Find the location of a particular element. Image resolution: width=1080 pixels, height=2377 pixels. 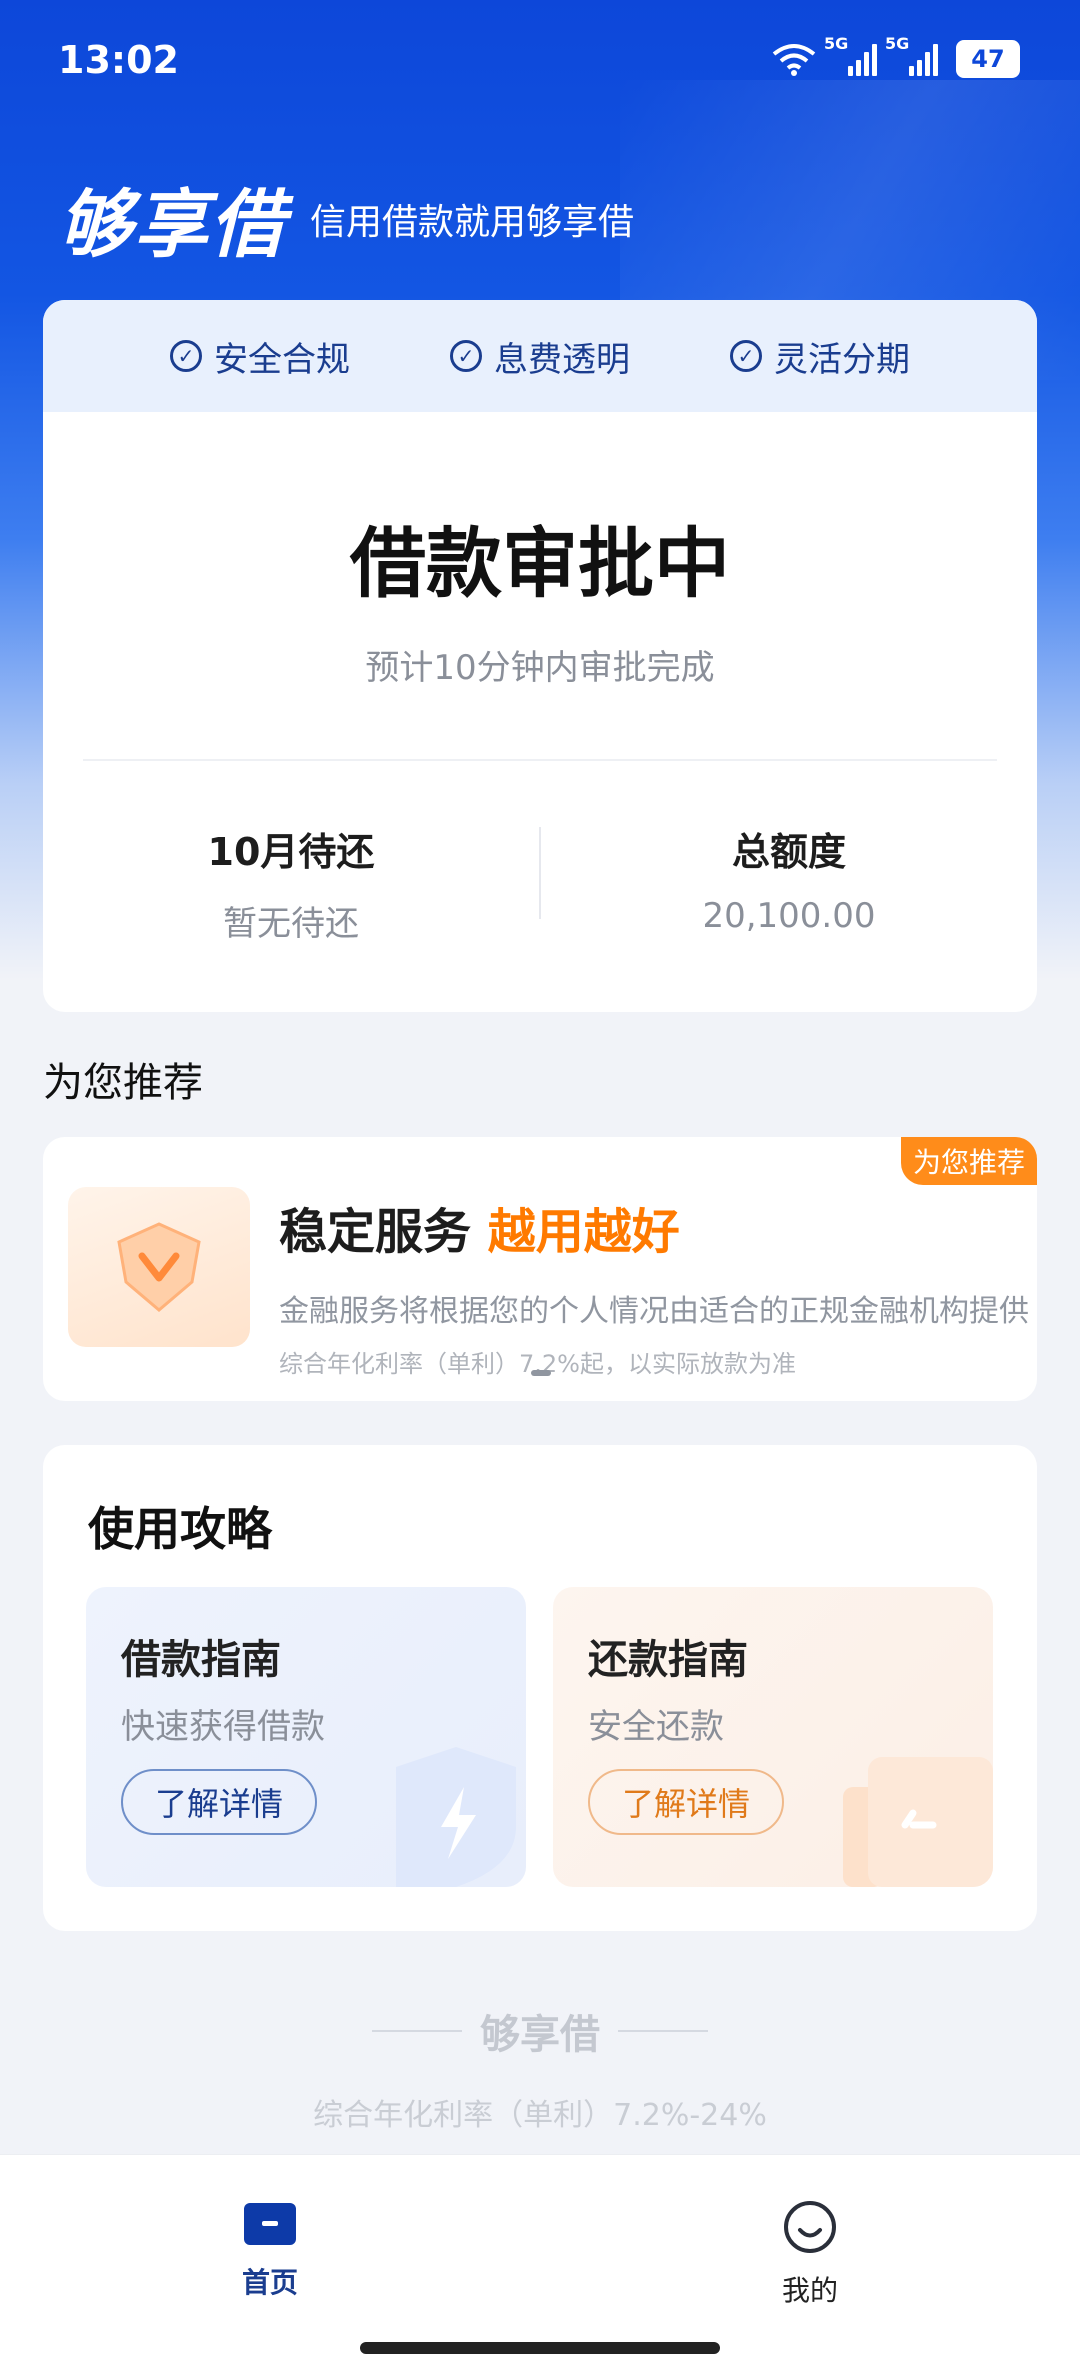

status-icons: 5G 5G 47 is located at coordinates (896, 56).